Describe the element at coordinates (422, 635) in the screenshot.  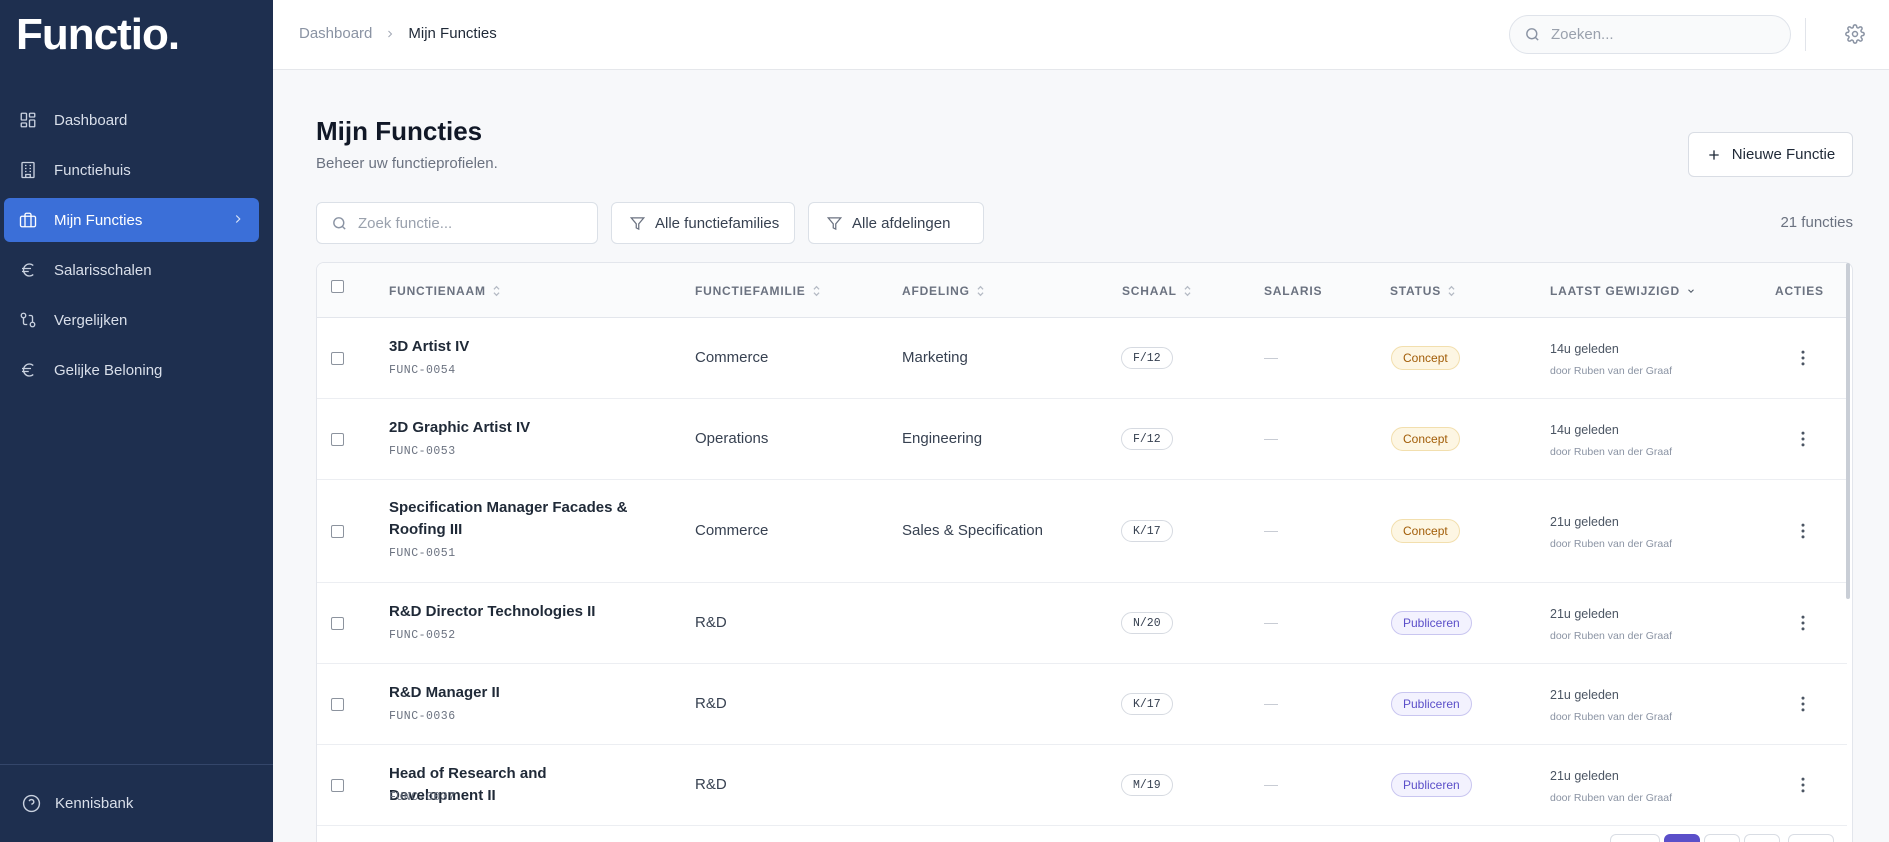
I see `function-code: FUNC-0052` at that location.